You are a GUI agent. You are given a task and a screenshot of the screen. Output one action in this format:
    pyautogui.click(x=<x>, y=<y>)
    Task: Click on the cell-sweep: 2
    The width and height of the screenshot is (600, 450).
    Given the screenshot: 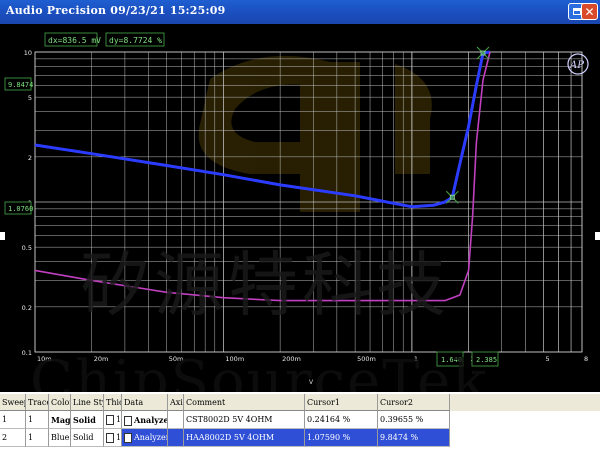 What is the action you would take?
    pyautogui.click(x=13, y=438)
    